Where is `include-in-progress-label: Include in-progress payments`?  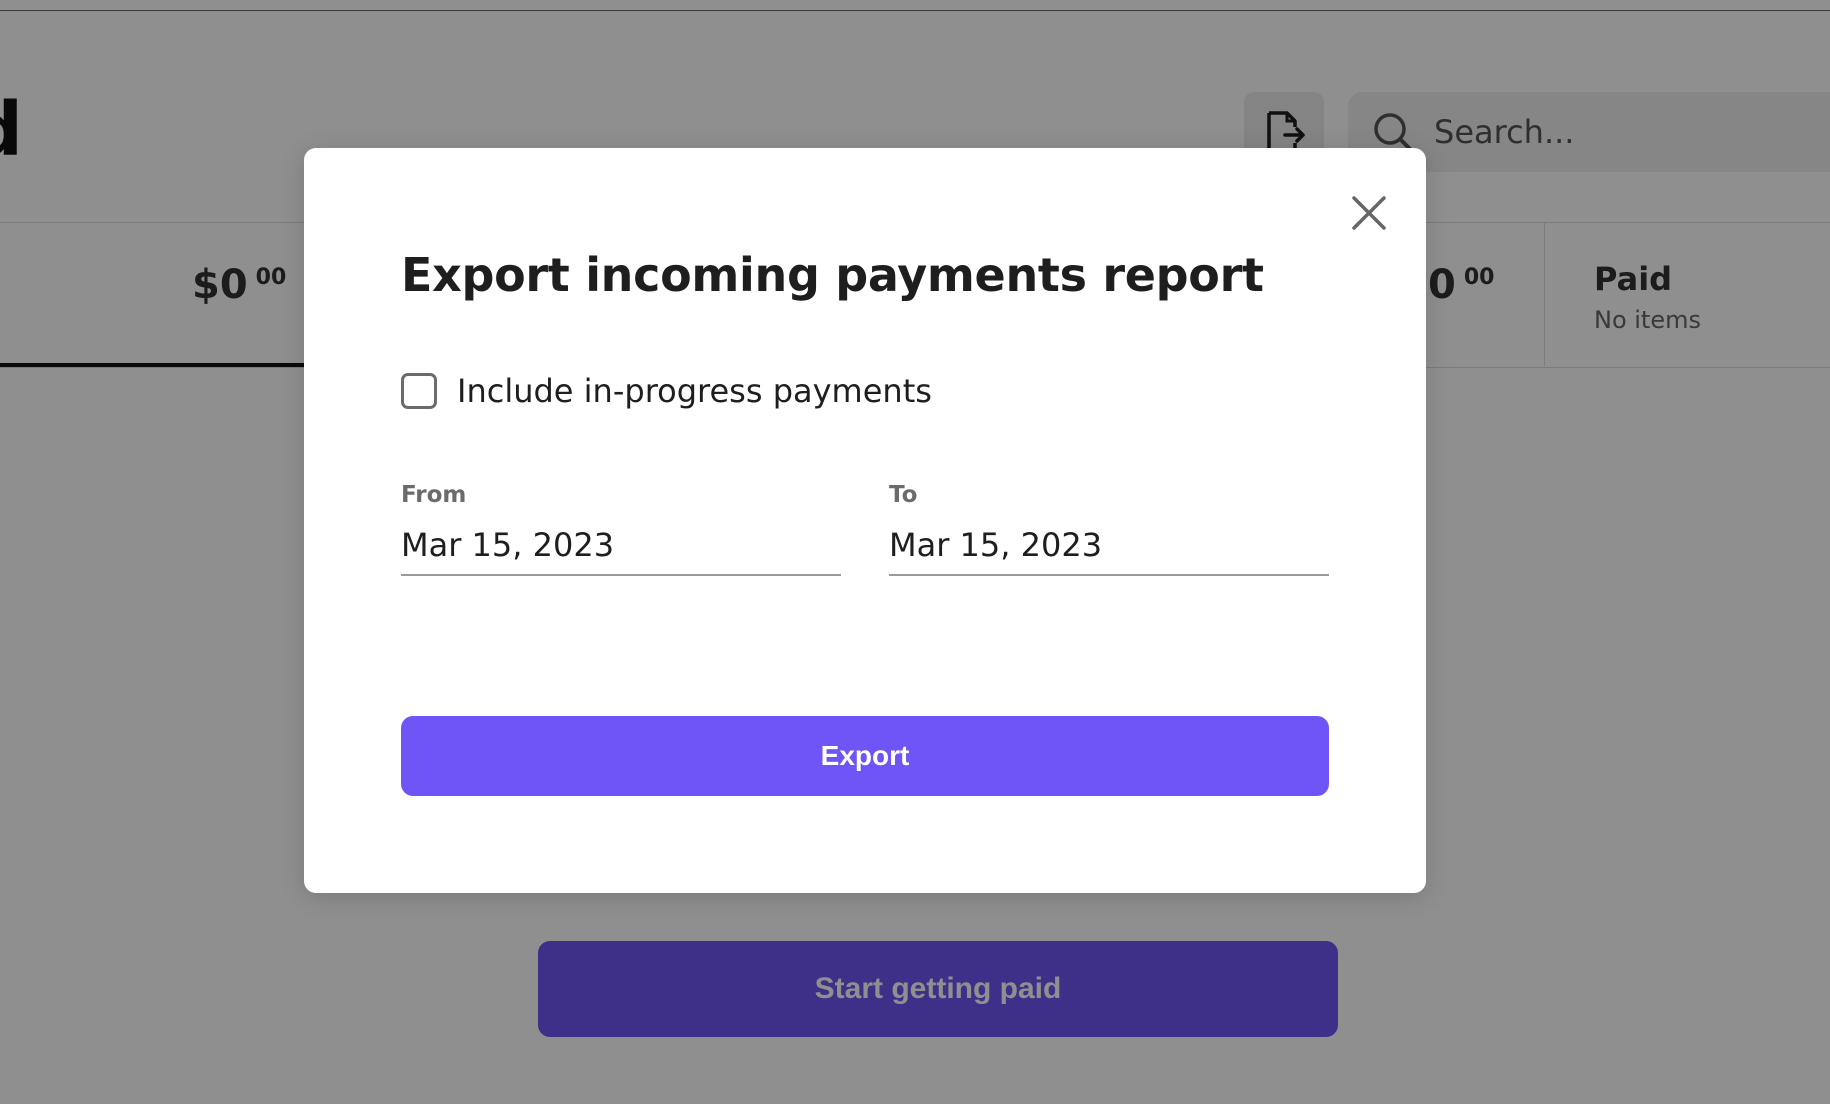 include-in-progress-label: Include in-progress payments is located at coordinates (694, 391).